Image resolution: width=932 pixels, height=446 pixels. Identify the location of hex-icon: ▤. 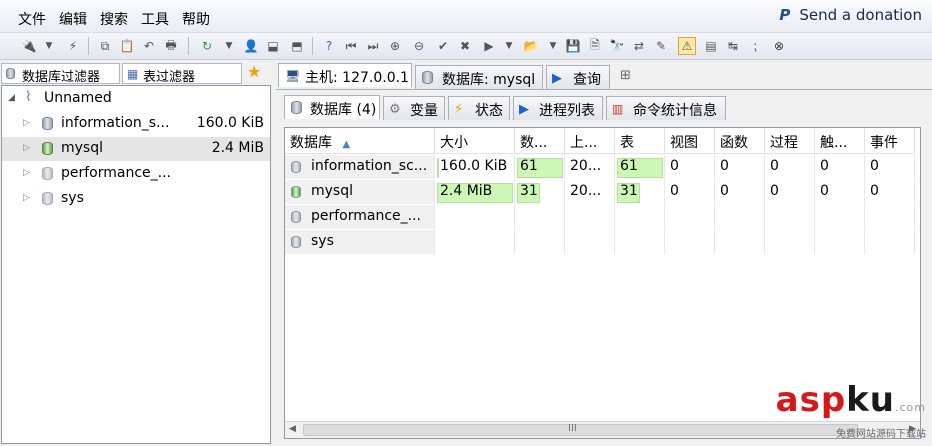
(711, 46).